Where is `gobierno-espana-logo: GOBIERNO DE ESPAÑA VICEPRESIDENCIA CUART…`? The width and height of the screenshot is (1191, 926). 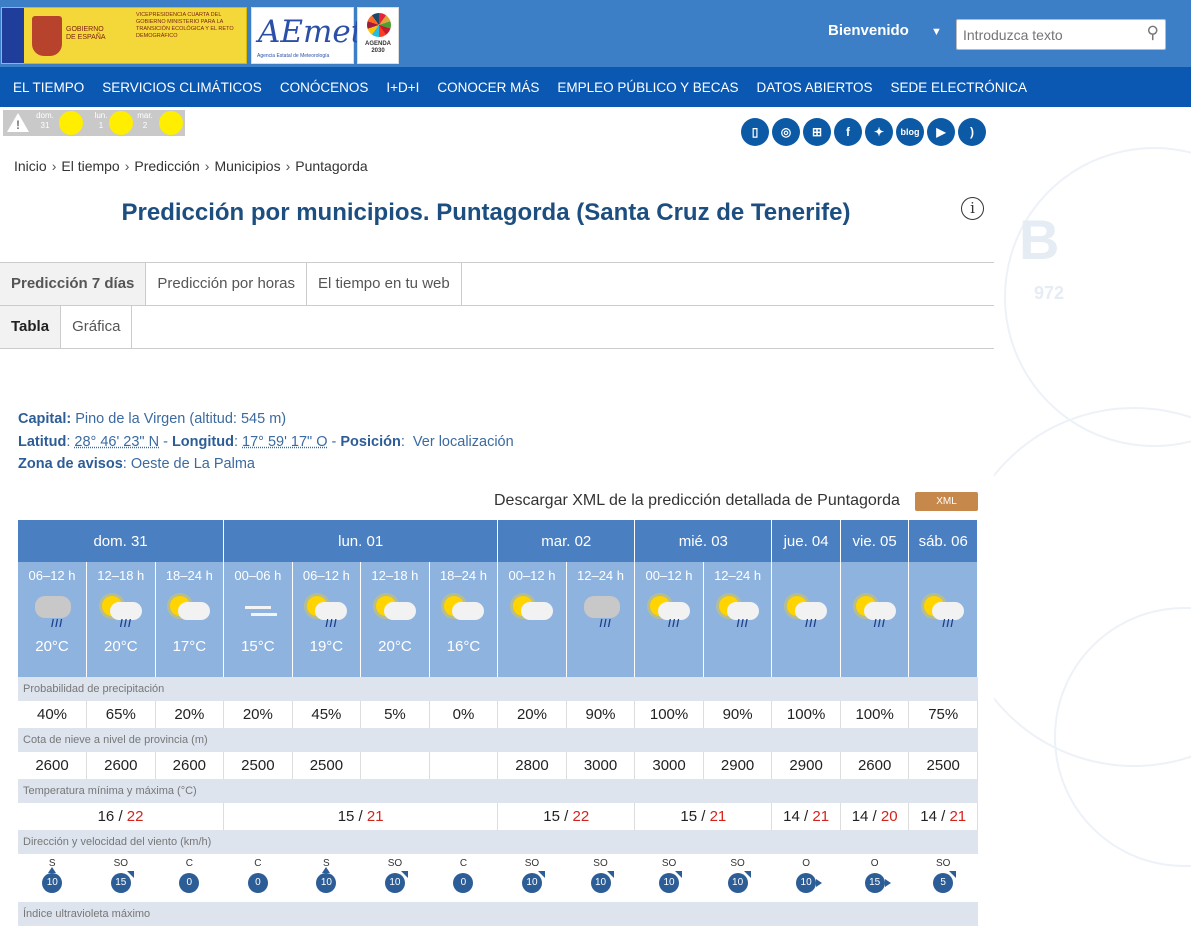 gobierno-espana-logo: GOBIERNO DE ESPAÑA VICEPRESIDENCIA CUART… is located at coordinates (124, 35).